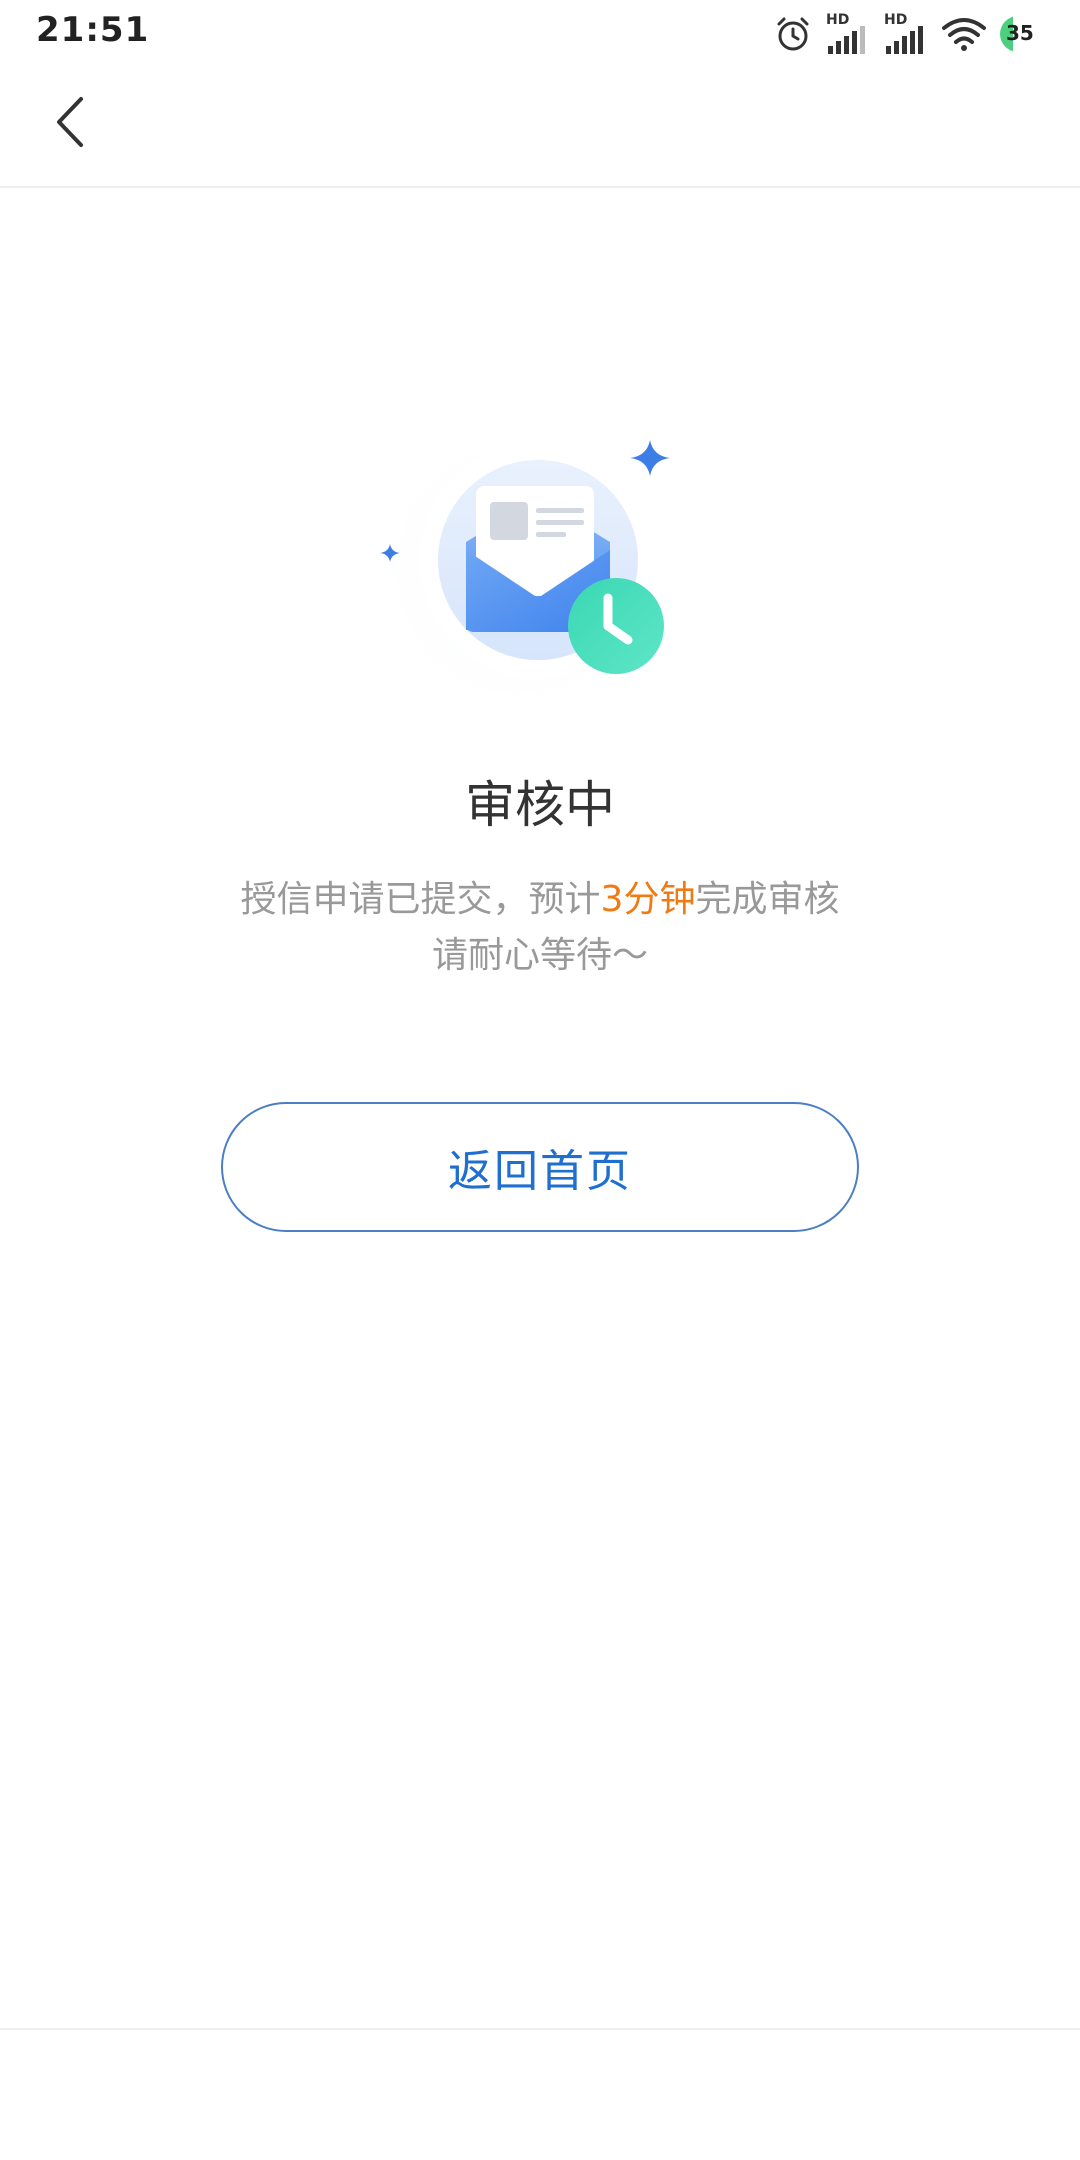 The image size is (1080, 2160). What do you see at coordinates (540, 805) in the screenshot?
I see `page-title: 审核中` at bounding box center [540, 805].